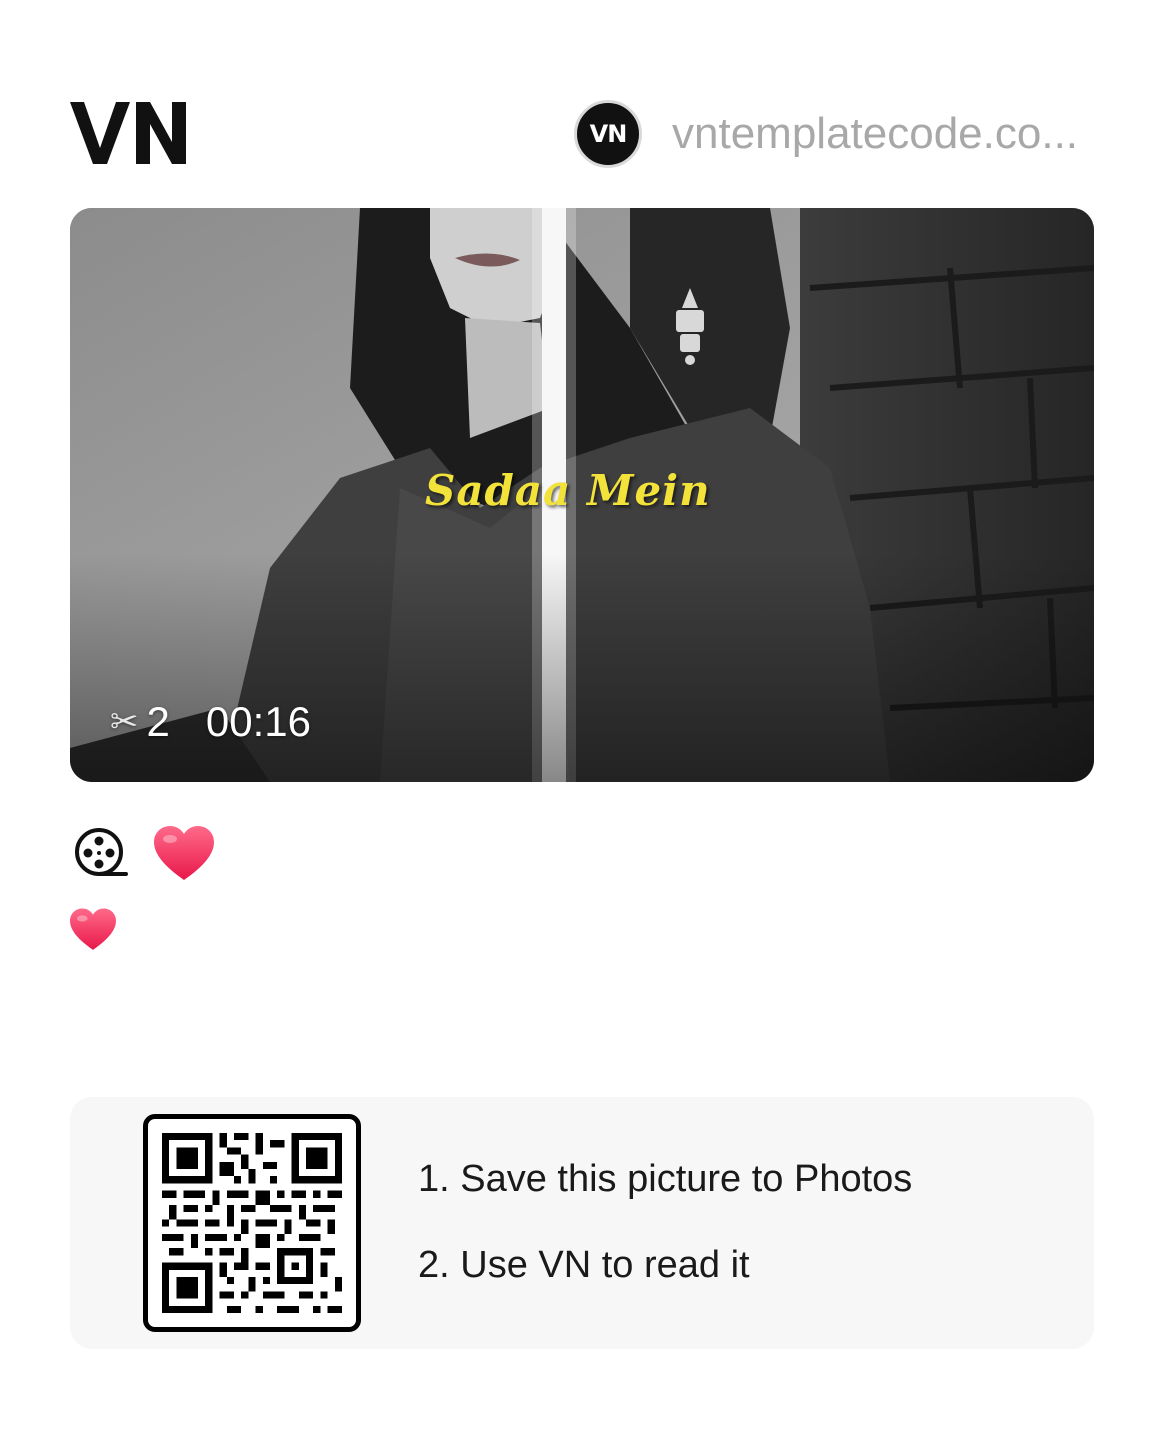 The width and height of the screenshot is (1164, 1454). Describe the element at coordinates (584, 1265) in the screenshot. I see `qr-step-2: 2. Use VN to read it` at that location.